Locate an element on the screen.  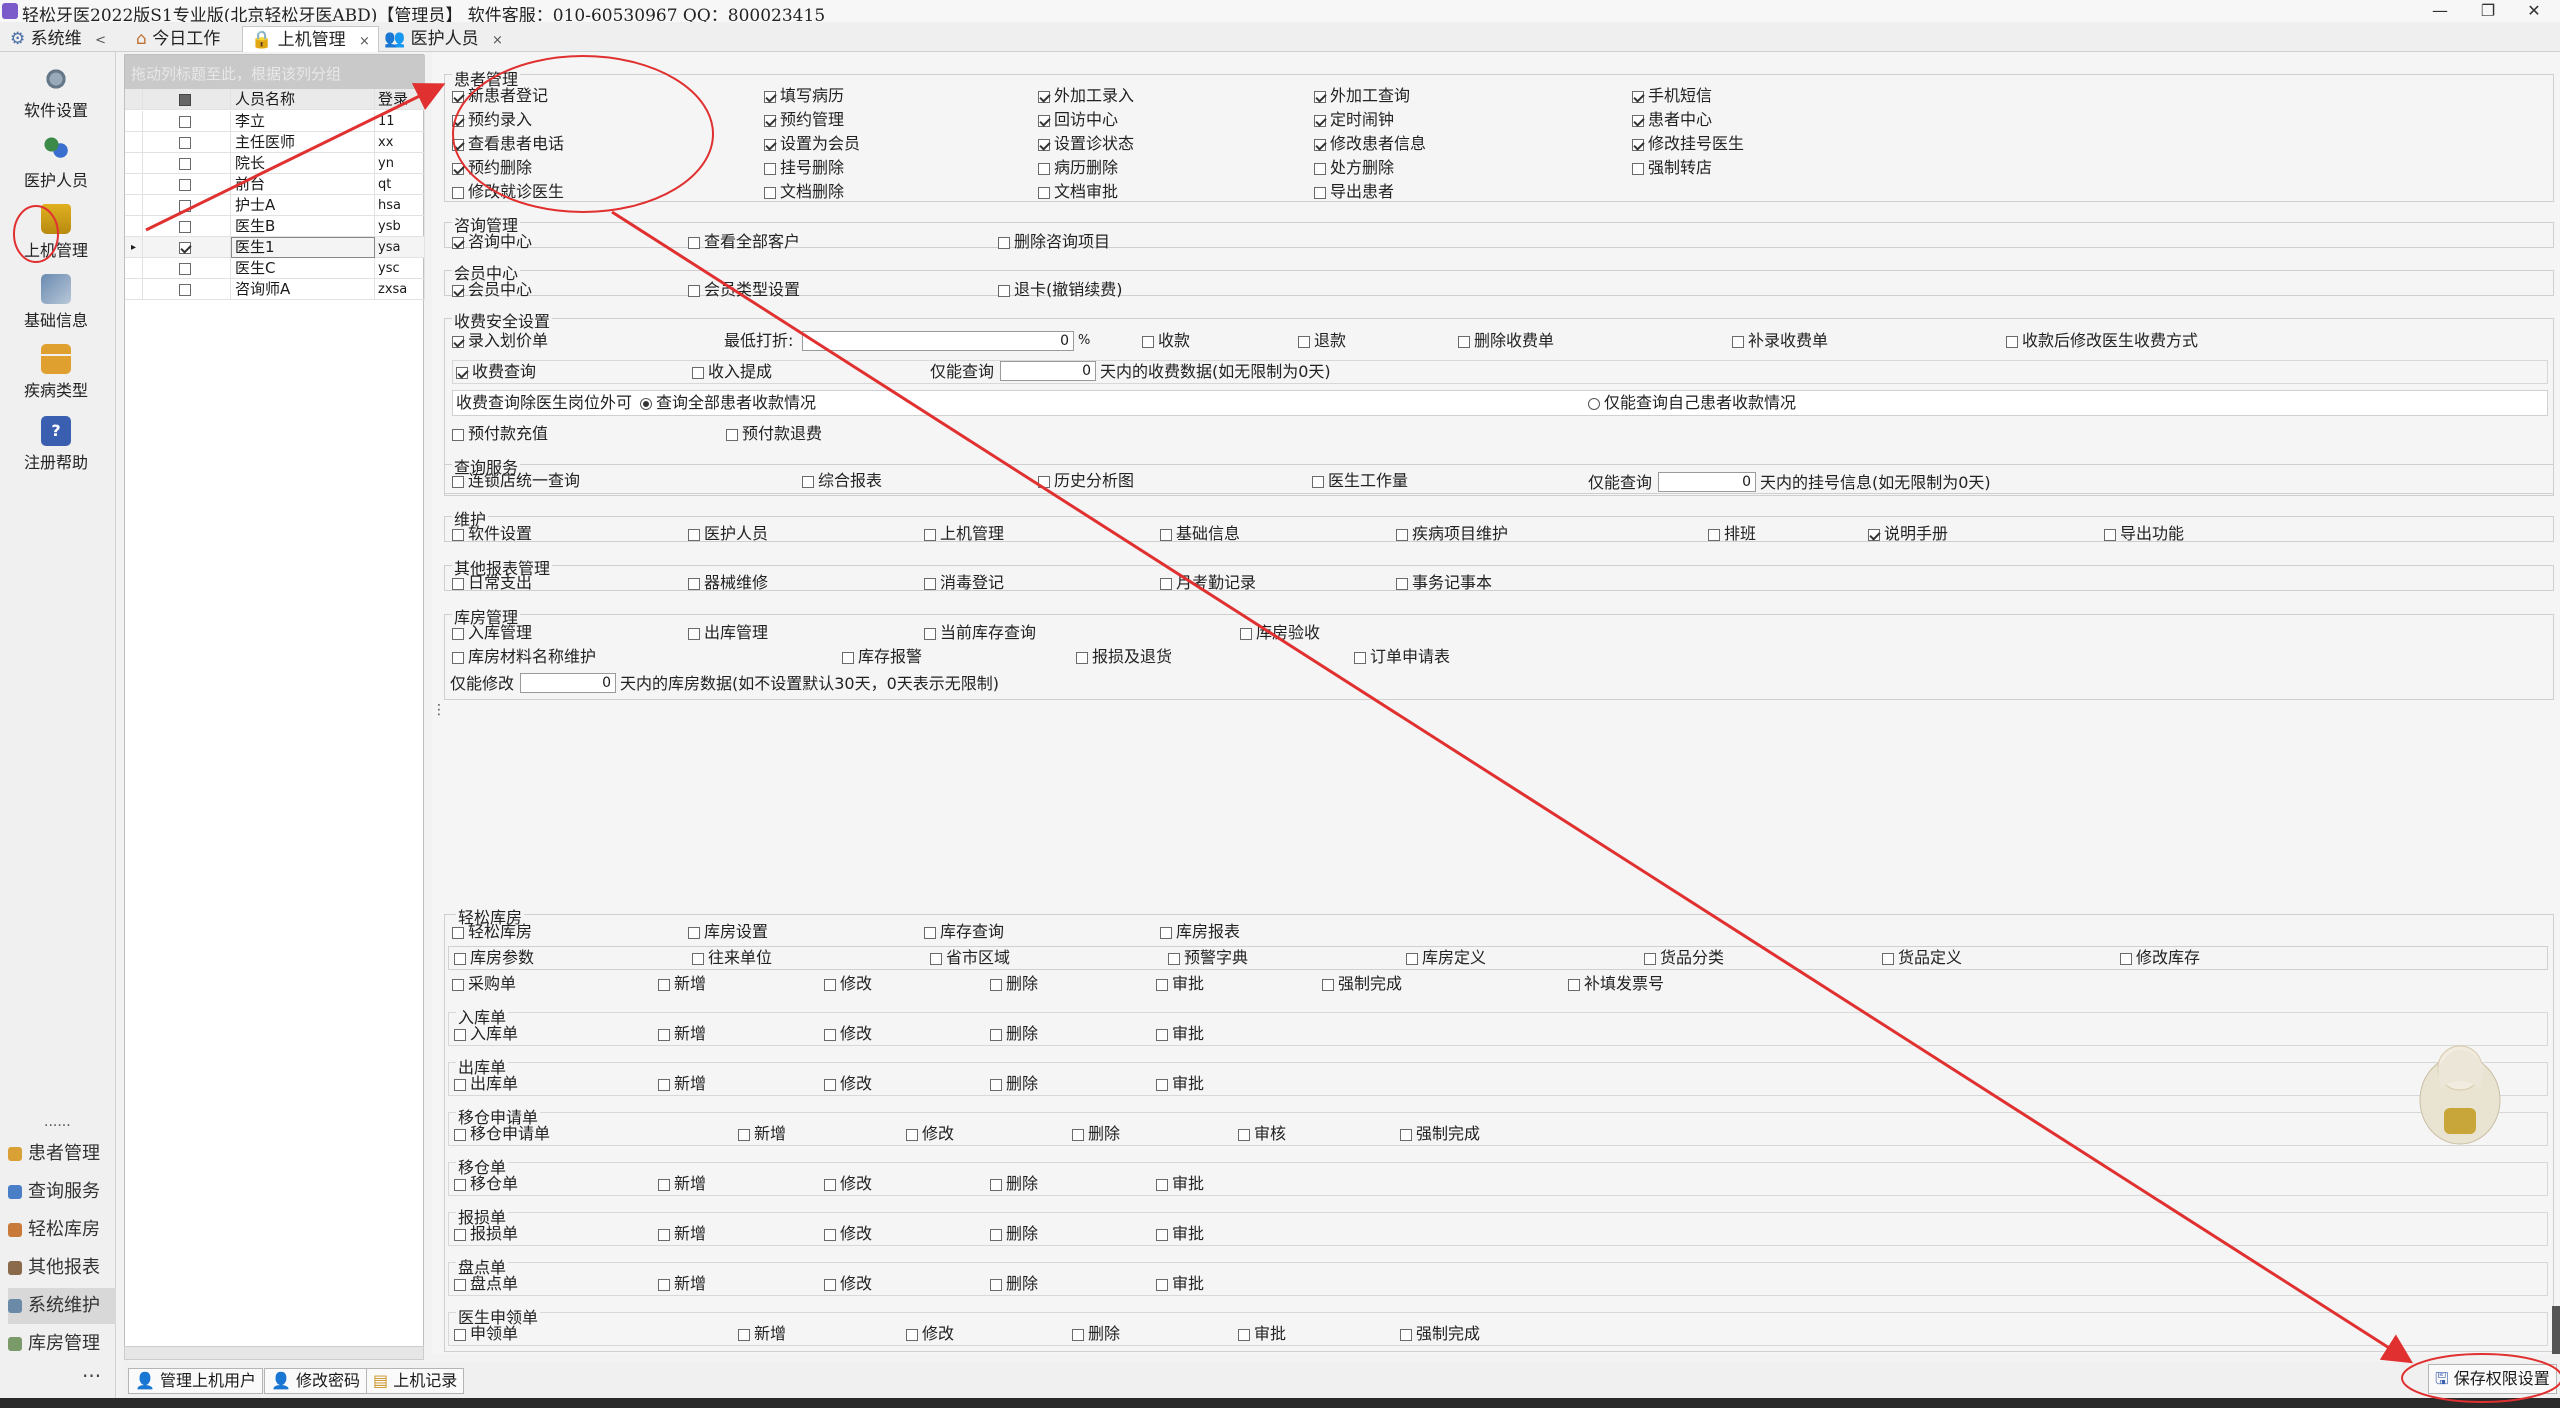
perm-store-row1-1: 出库管理 is located at coordinates (728, 633).